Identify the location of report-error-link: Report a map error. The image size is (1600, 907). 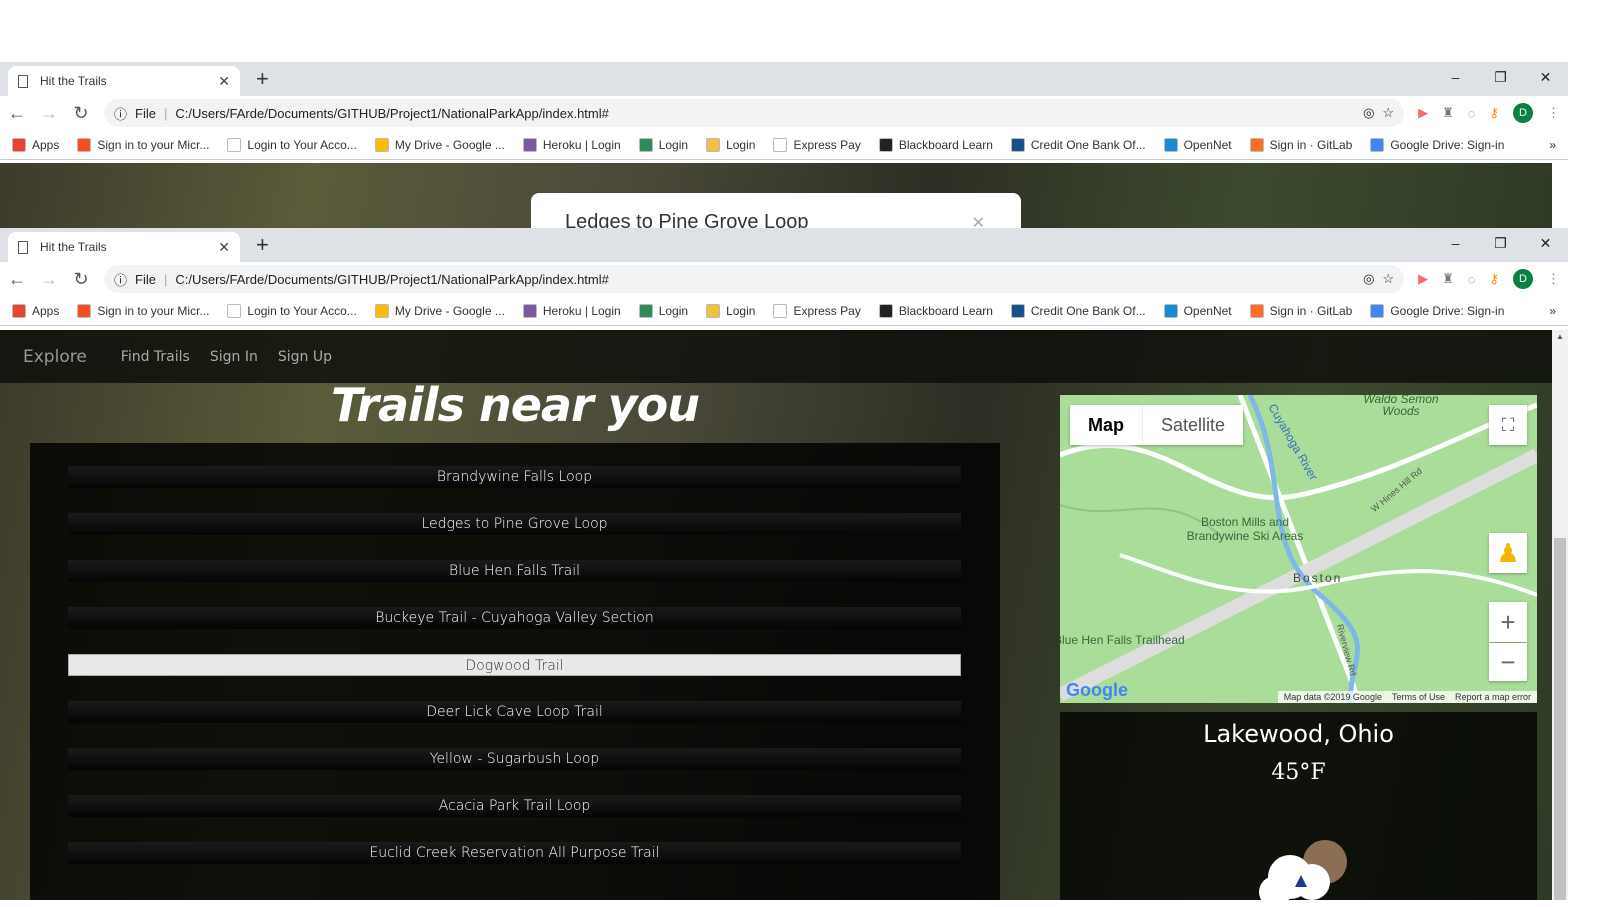
(1493, 697).